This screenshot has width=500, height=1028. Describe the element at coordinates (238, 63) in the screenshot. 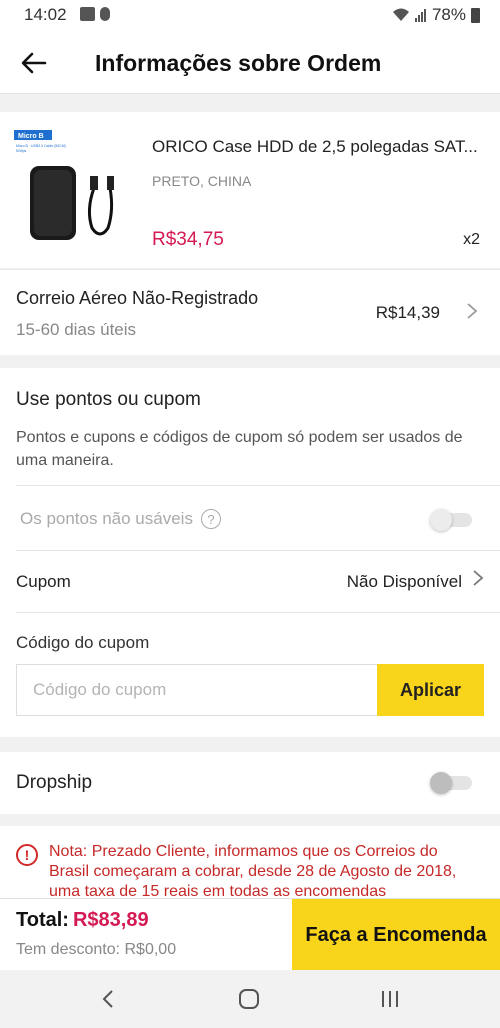

I see `page-title: Informações sobre Ordem` at that location.